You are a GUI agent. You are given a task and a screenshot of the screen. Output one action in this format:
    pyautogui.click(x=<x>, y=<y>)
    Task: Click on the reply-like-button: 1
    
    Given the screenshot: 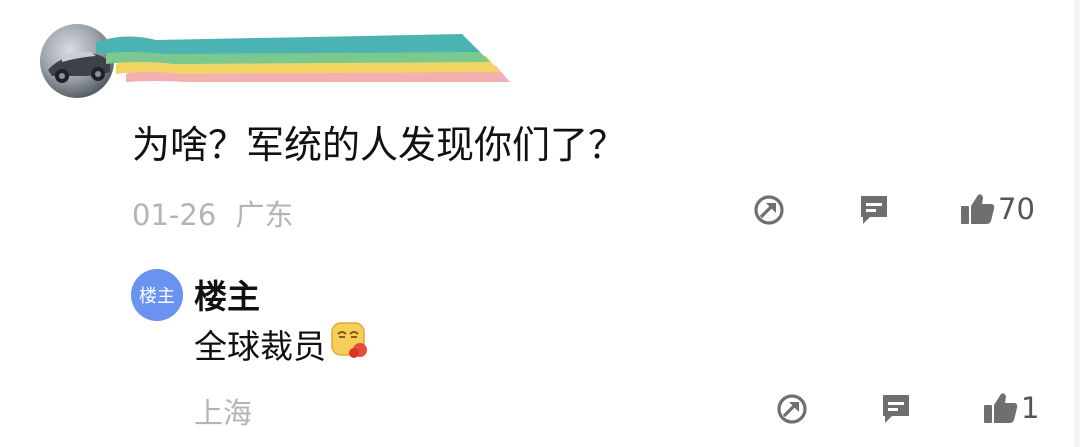 What is the action you would take?
    pyautogui.click(x=1011, y=408)
    